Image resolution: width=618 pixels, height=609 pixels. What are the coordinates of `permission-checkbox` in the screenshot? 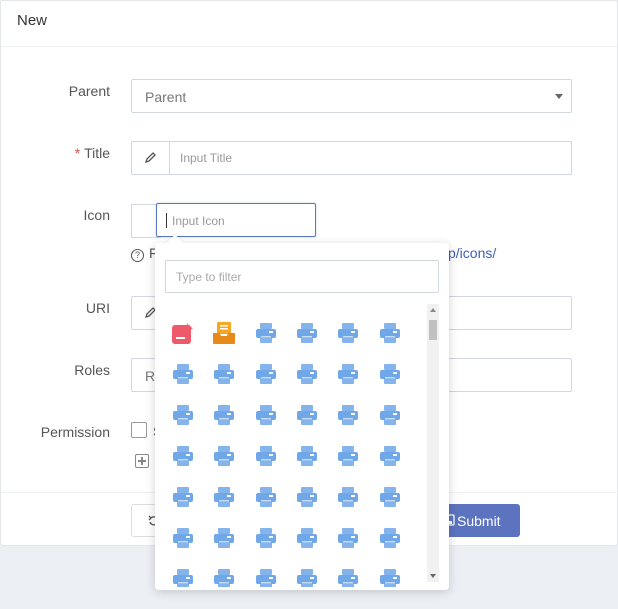 It's located at (139, 430).